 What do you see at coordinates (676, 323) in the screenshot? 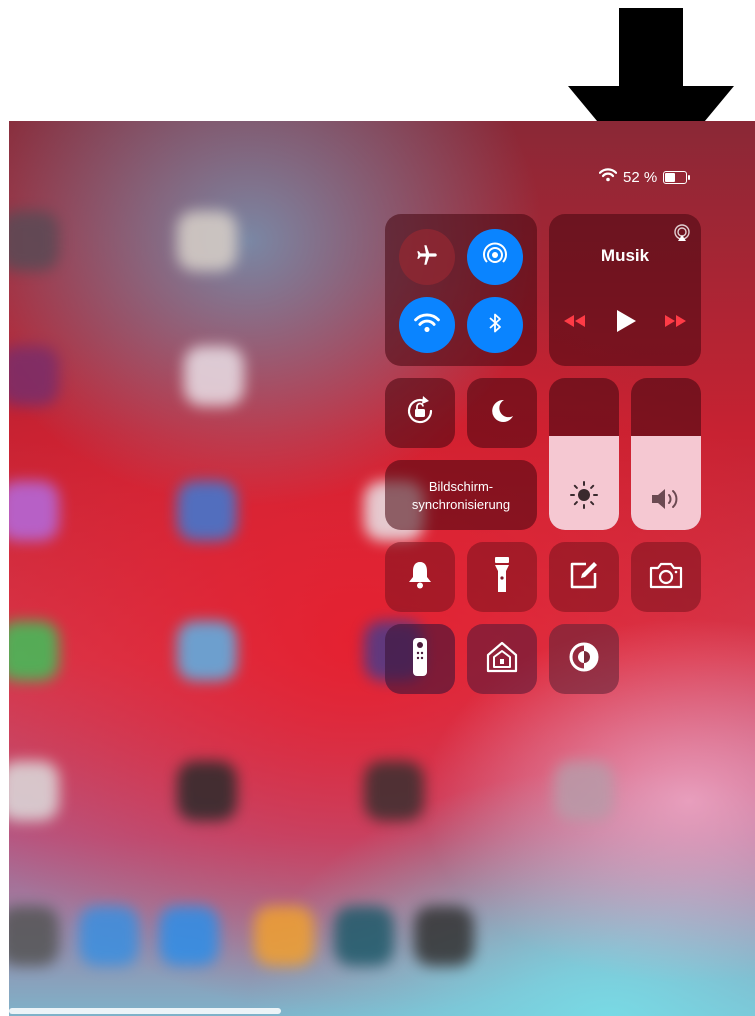
I see `fast-forward-icon` at bounding box center [676, 323].